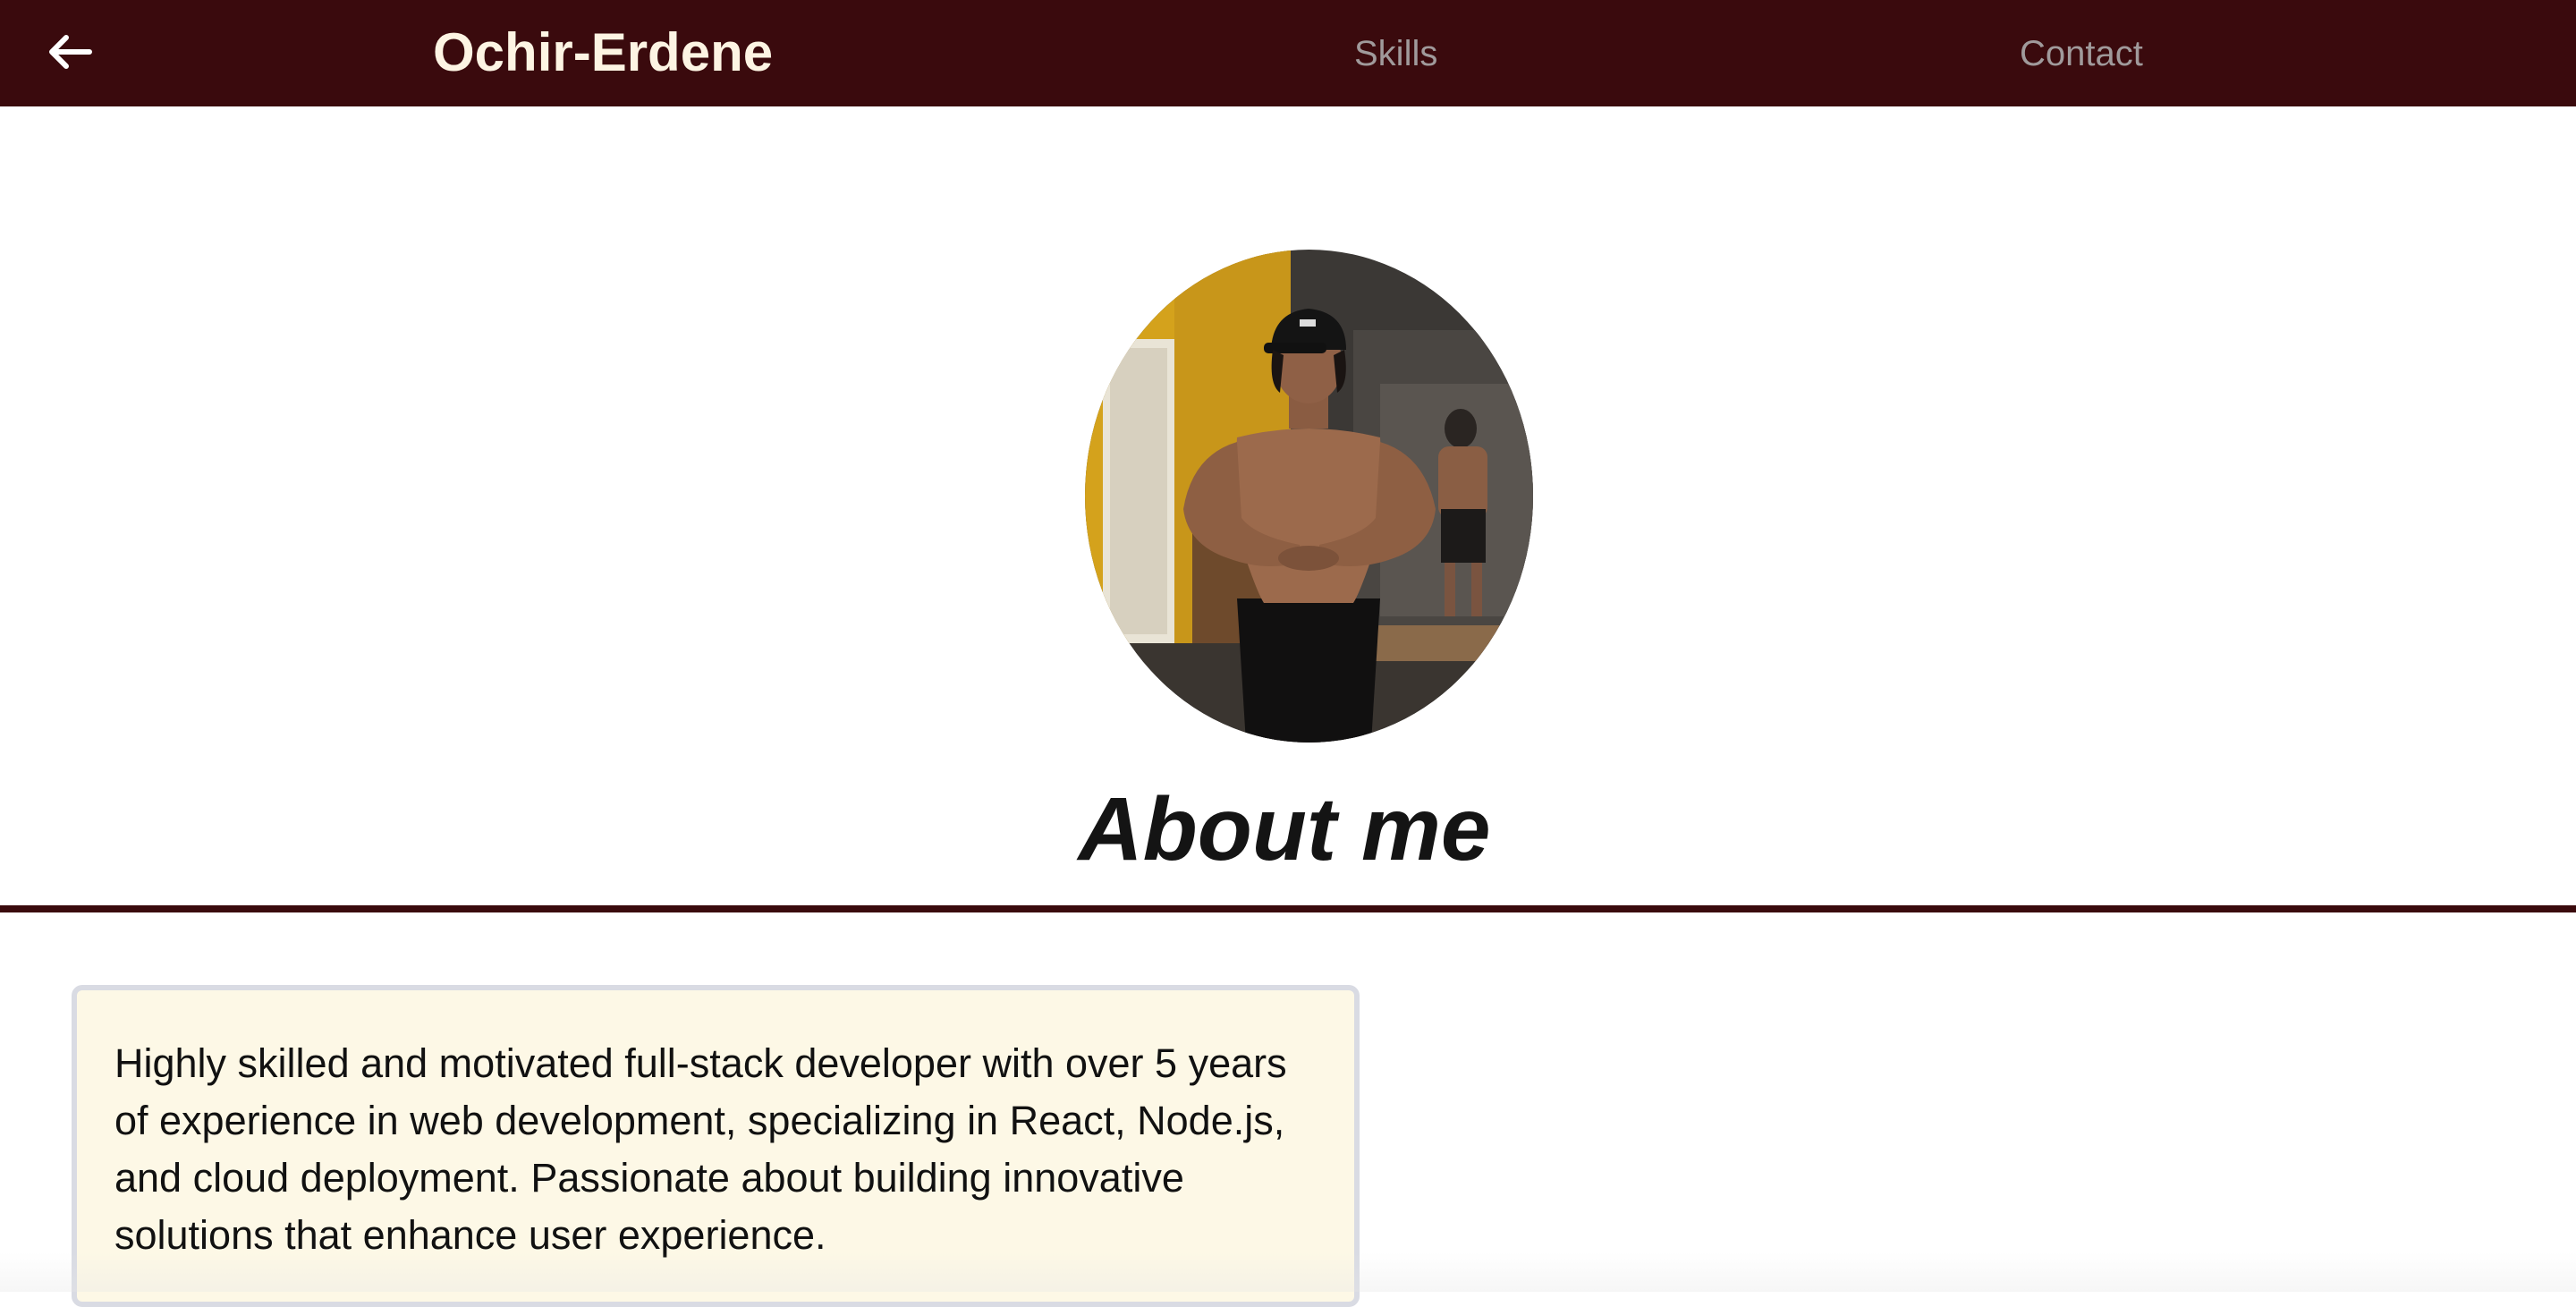 This screenshot has width=2576, height=1307. I want to click on back-button, so click(70, 52).